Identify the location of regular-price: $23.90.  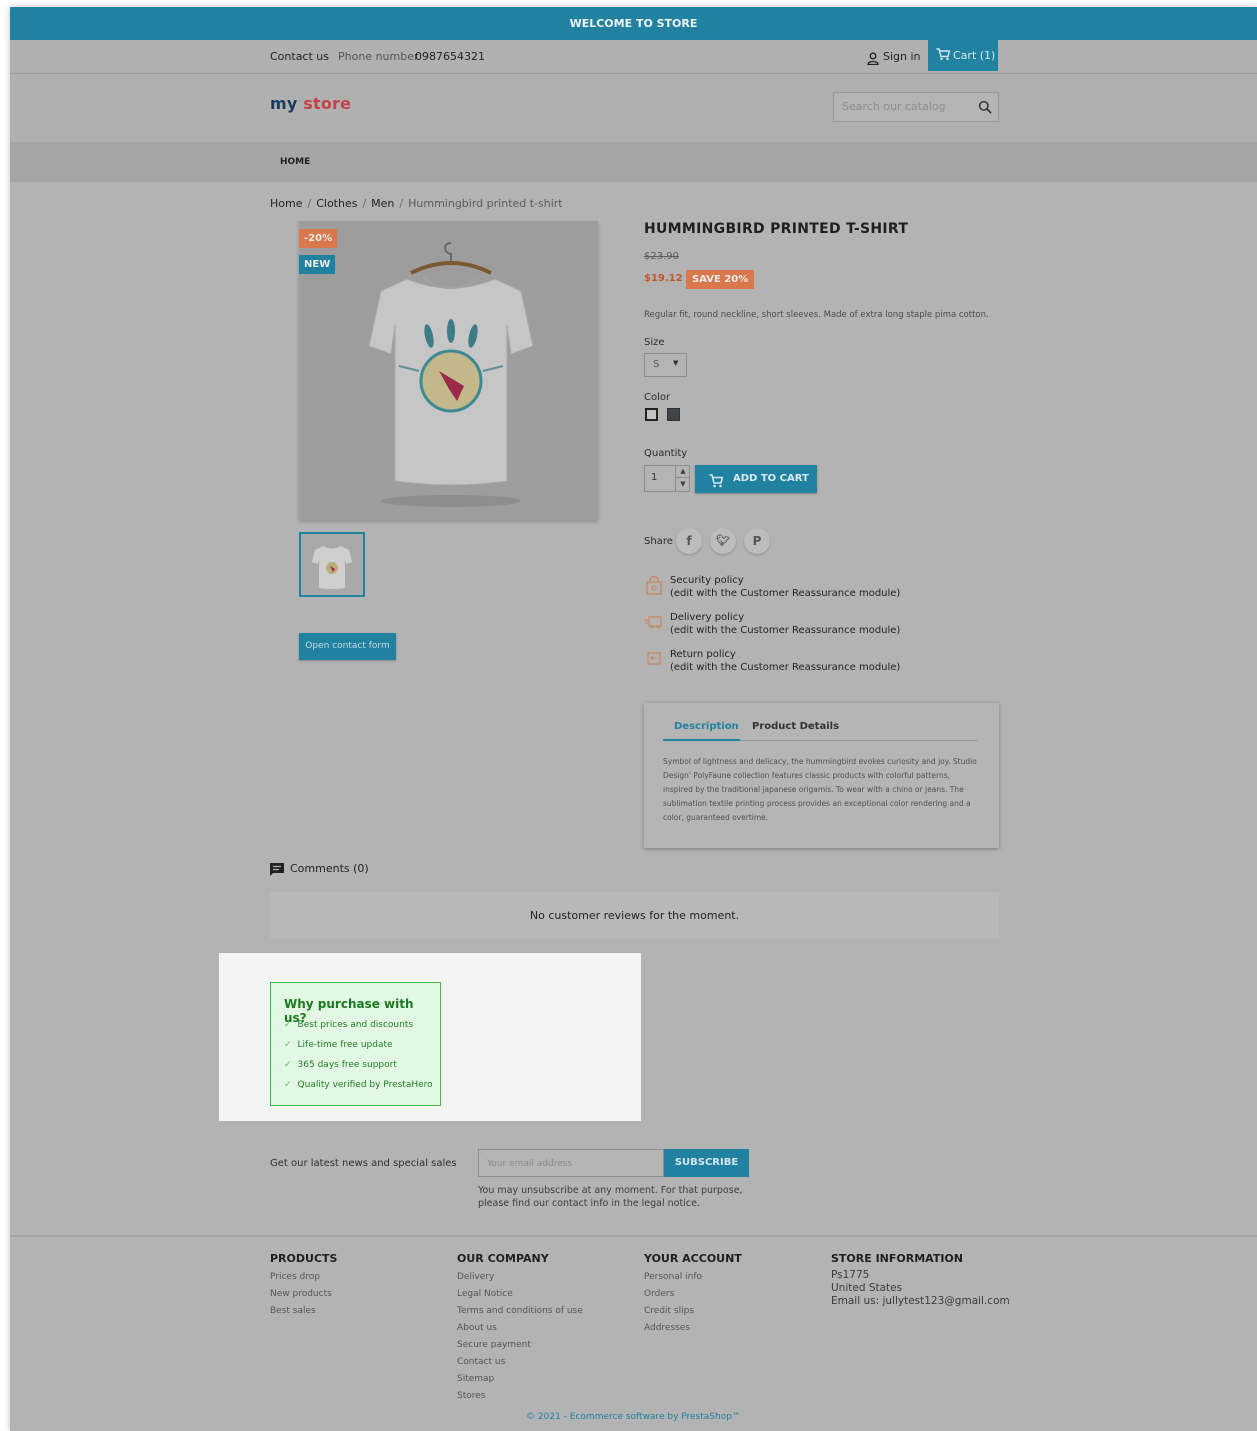
(661, 256).